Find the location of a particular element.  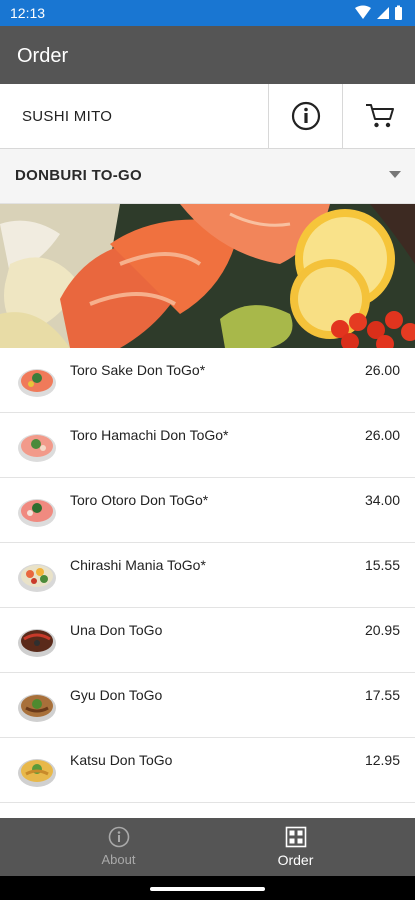

category-name: DONBURI TO-GO is located at coordinates (78, 175).